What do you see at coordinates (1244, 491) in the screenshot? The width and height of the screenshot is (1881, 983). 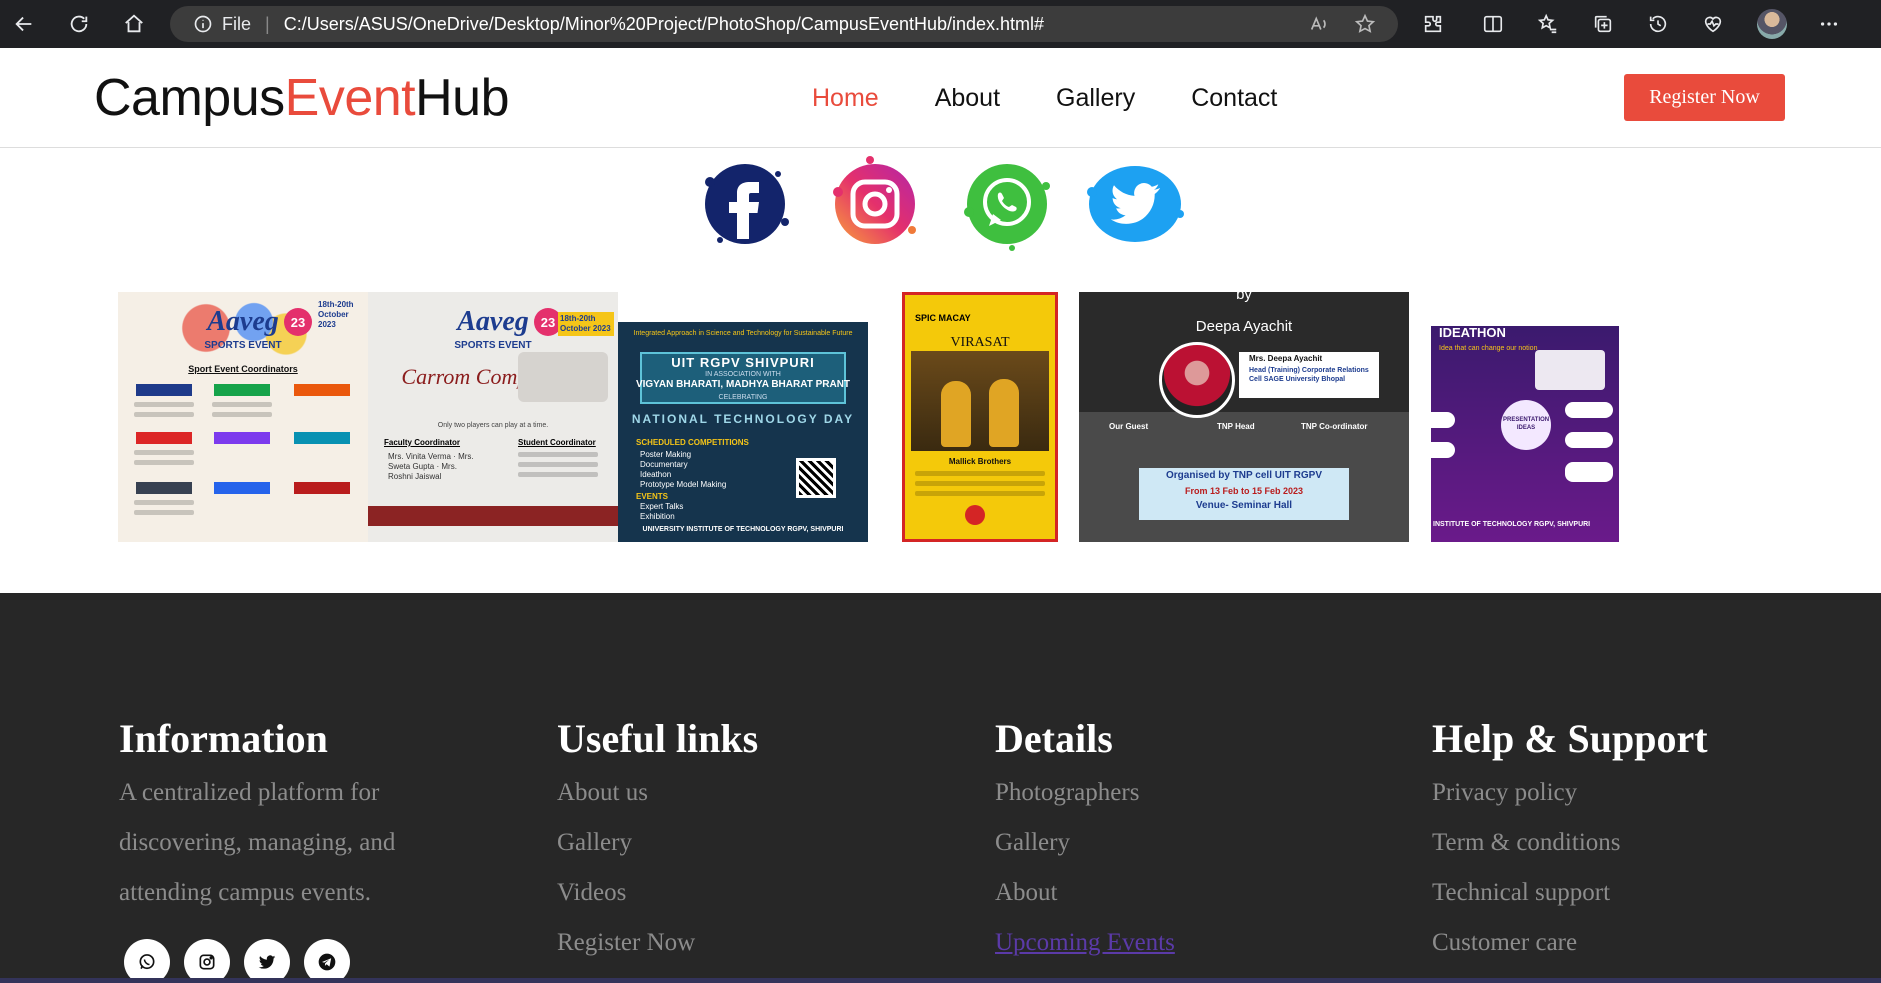 I see `poster-dates: From 13 Feb to 15 Feb 2023` at bounding box center [1244, 491].